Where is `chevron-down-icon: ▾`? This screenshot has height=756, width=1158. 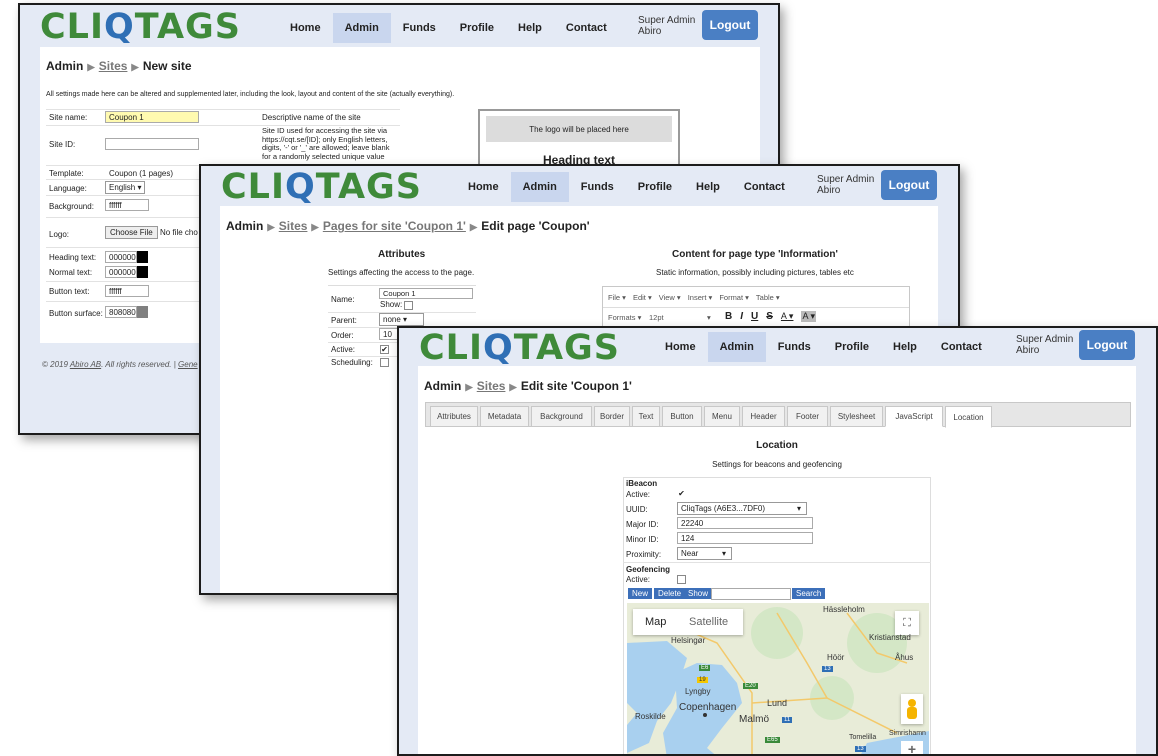
chevron-down-icon: ▾ is located at coordinates (709, 317).